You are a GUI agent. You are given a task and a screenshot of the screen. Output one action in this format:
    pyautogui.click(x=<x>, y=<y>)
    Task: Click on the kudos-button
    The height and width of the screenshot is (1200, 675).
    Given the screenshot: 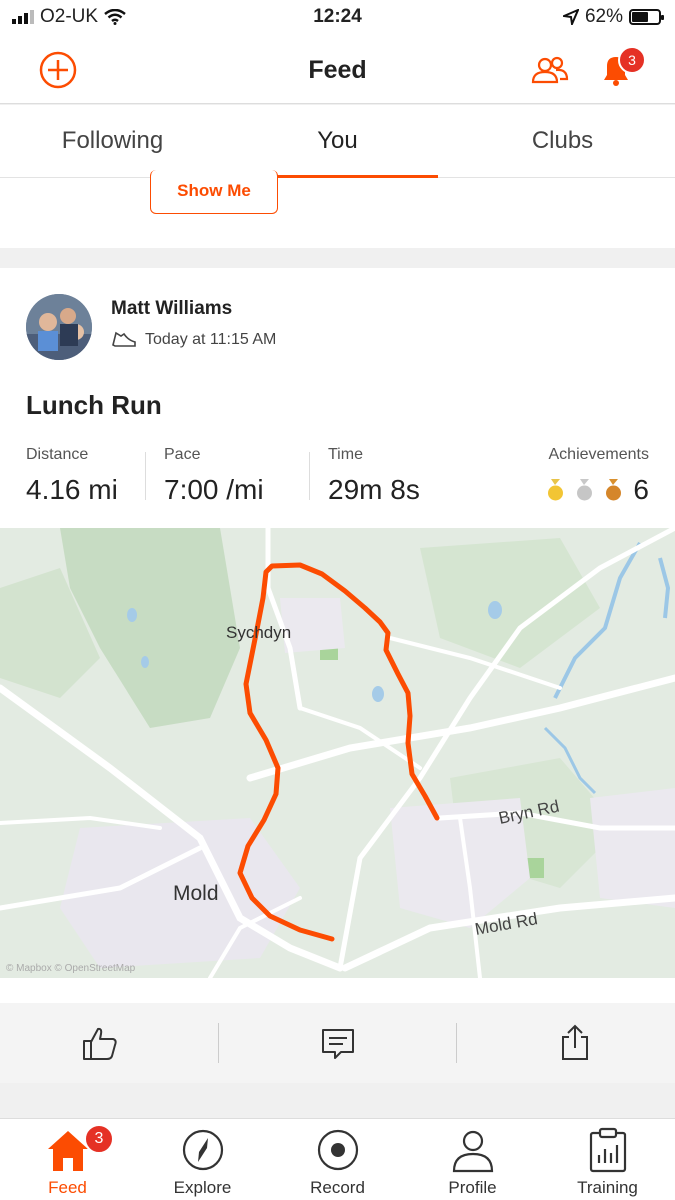 What is the action you would take?
    pyautogui.click(x=100, y=1043)
    